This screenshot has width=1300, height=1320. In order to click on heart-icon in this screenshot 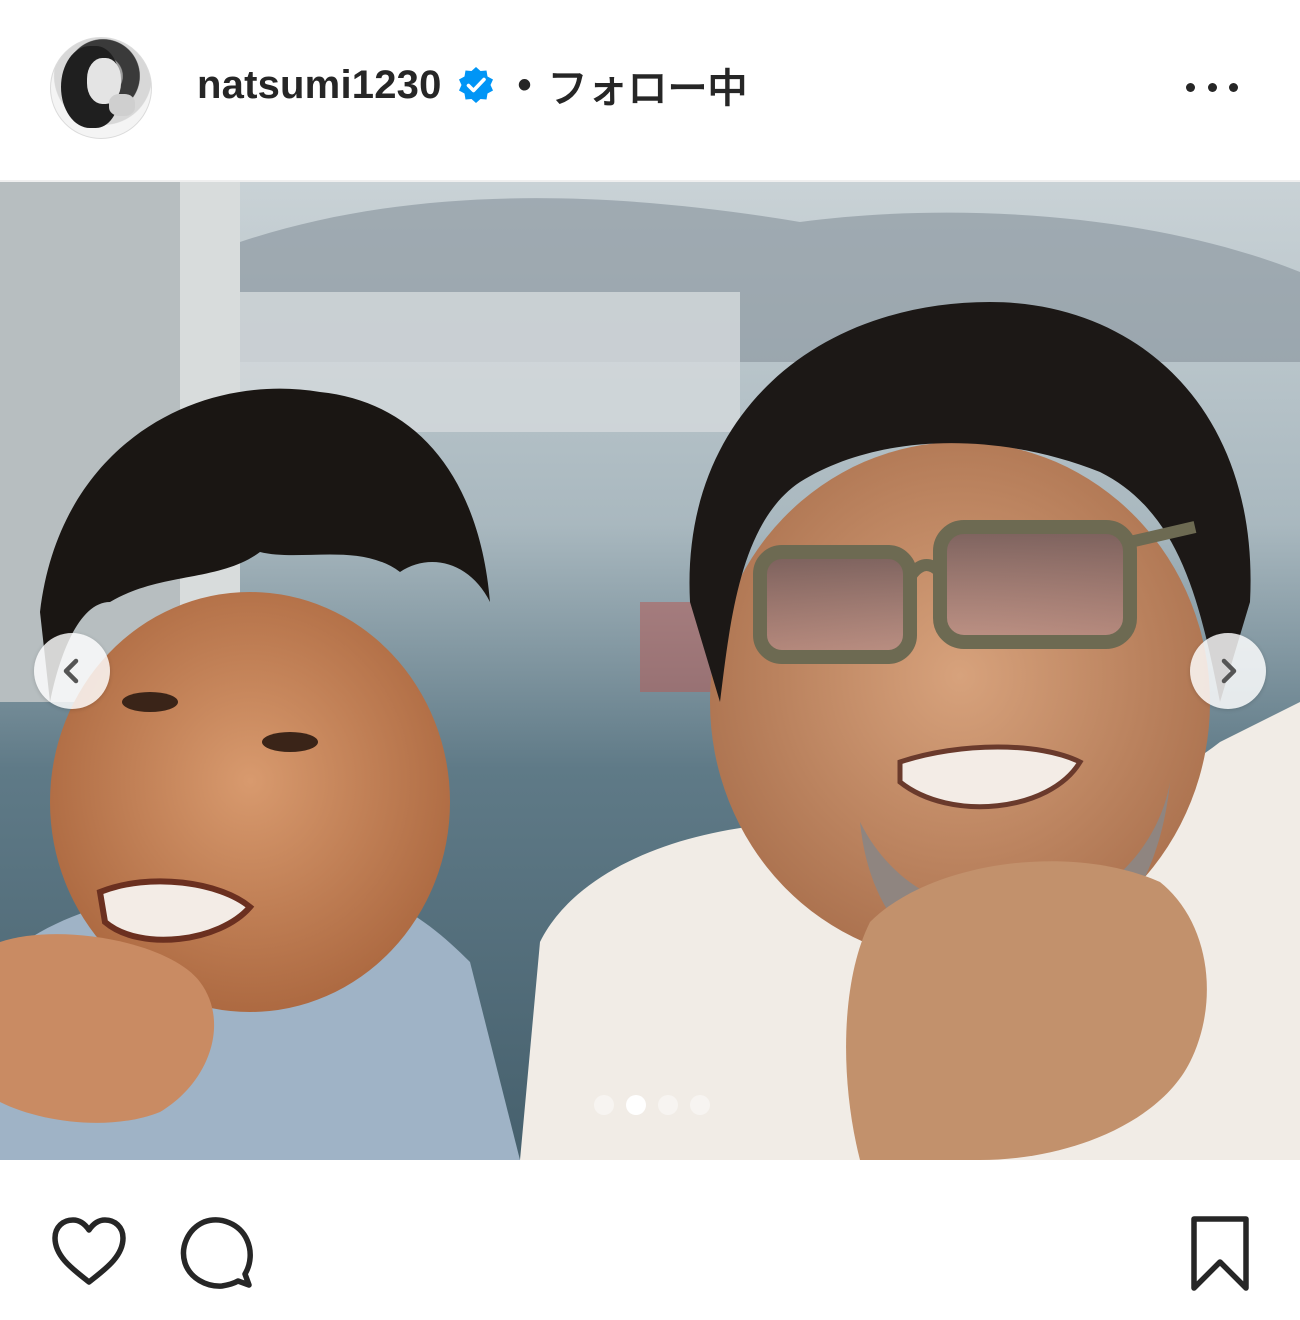, I will do `click(89, 1251)`.